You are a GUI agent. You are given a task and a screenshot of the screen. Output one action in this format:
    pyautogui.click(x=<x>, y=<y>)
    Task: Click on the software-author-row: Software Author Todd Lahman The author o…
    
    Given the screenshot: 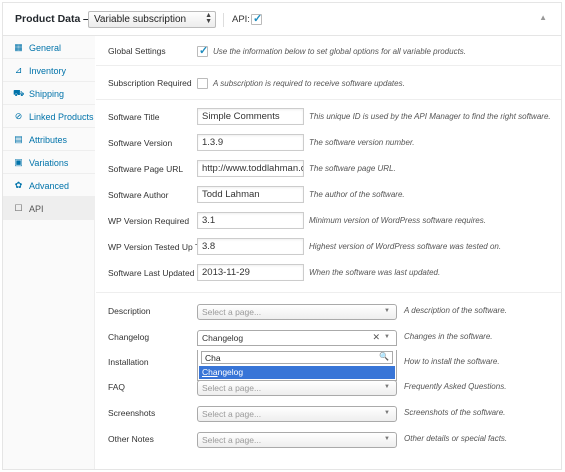 What is the action you would take?
    pyautogui.click(x=328, y=196)
    